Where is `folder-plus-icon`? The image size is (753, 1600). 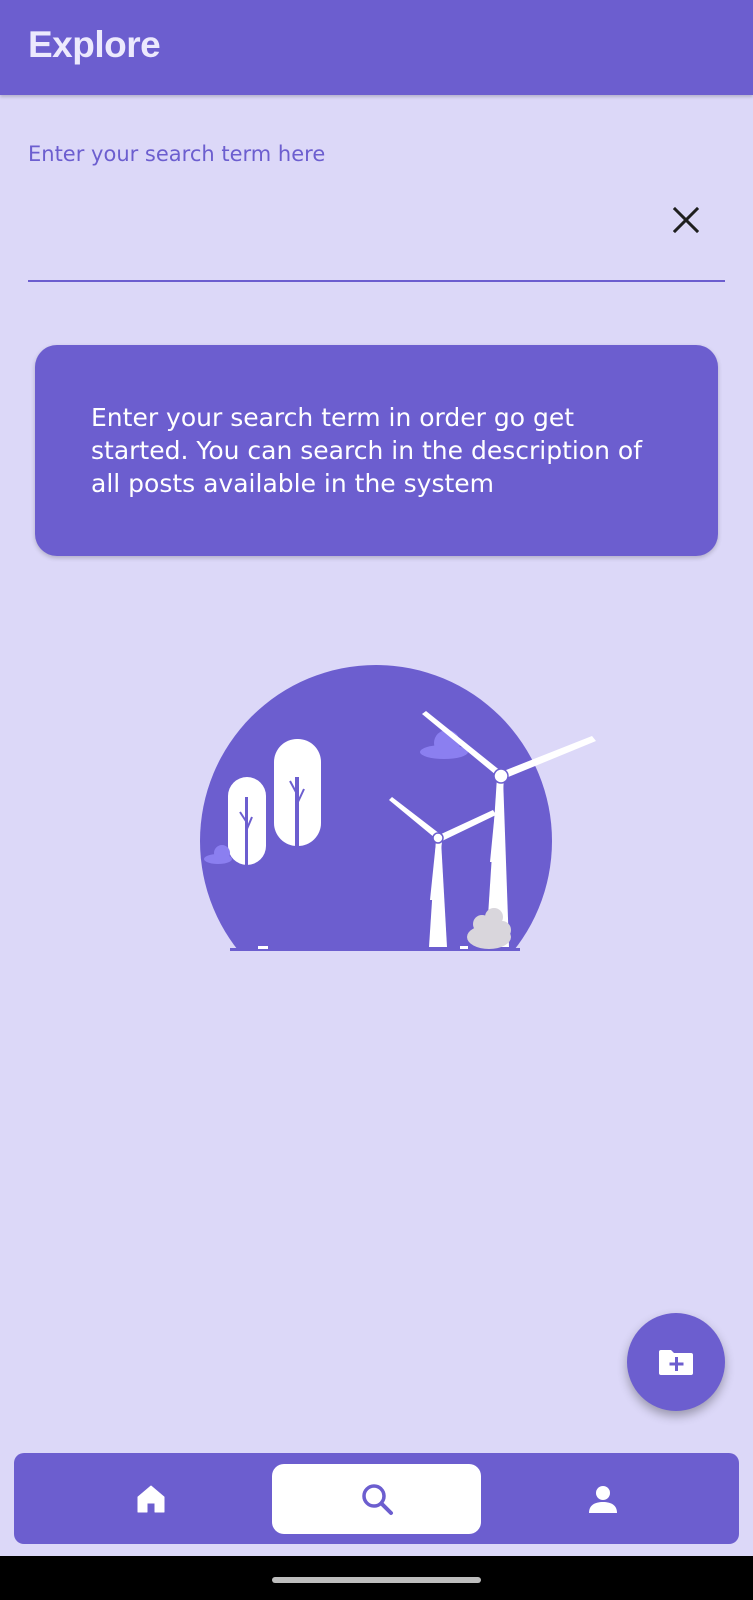
folder-plus-icon is located at coordinates (676, 1362).